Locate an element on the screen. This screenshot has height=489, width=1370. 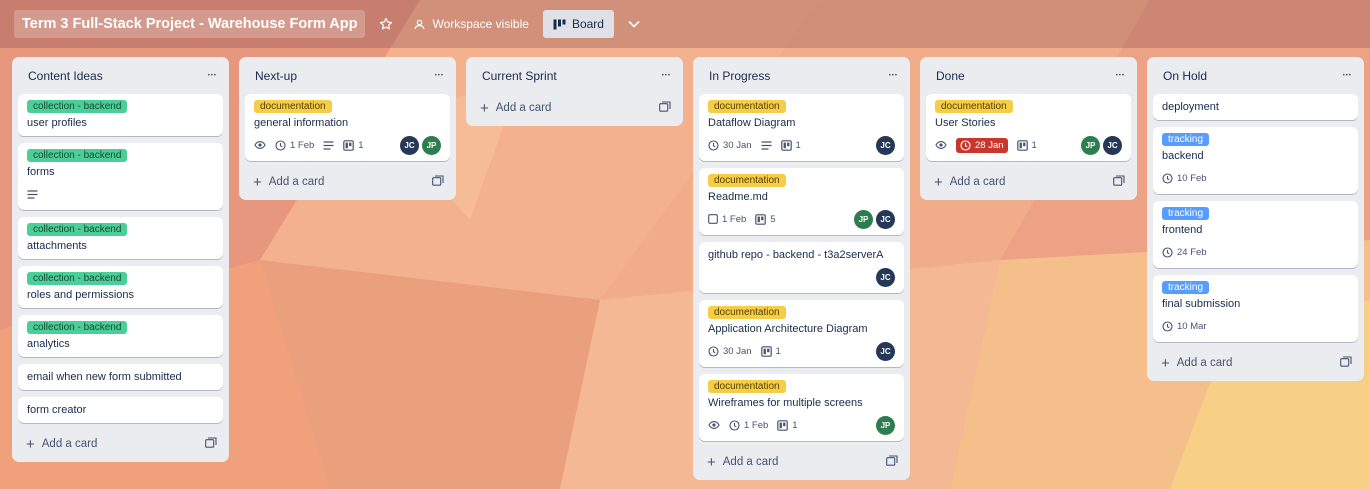
trello-card-badge: 1 is located at coordinates (1026, 145).